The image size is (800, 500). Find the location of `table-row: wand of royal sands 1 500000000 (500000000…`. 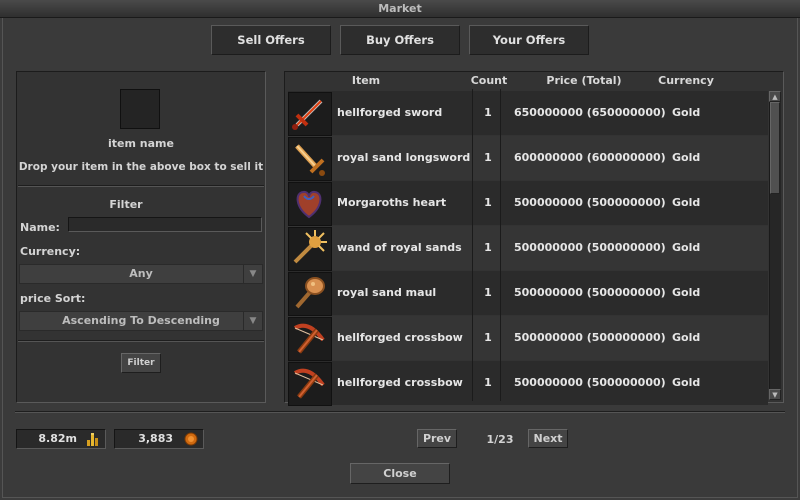

table-row: wand of royal sands 1 500000000 (500000000… is located at coordinates (528, 248).